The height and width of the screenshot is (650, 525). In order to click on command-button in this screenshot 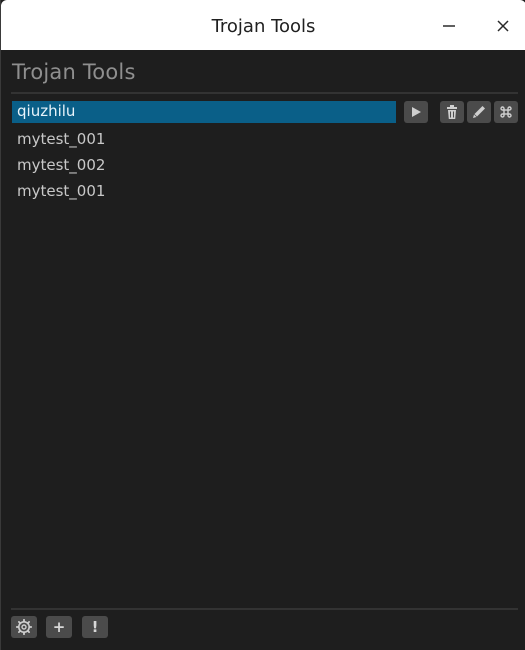, I will do `click(506, 112)`.